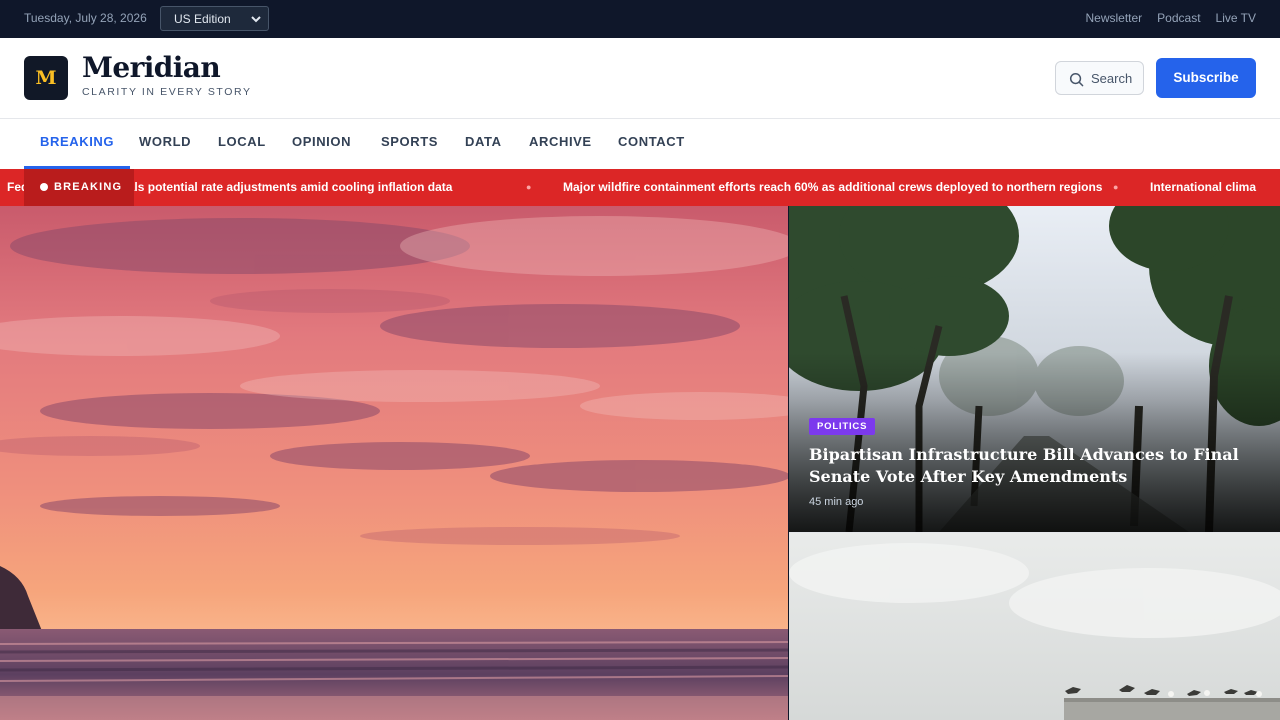 Image resolution: width=1280 pixels, height=720 pixels. I want to click on nav-item-data: DATA, so click(483, 144).